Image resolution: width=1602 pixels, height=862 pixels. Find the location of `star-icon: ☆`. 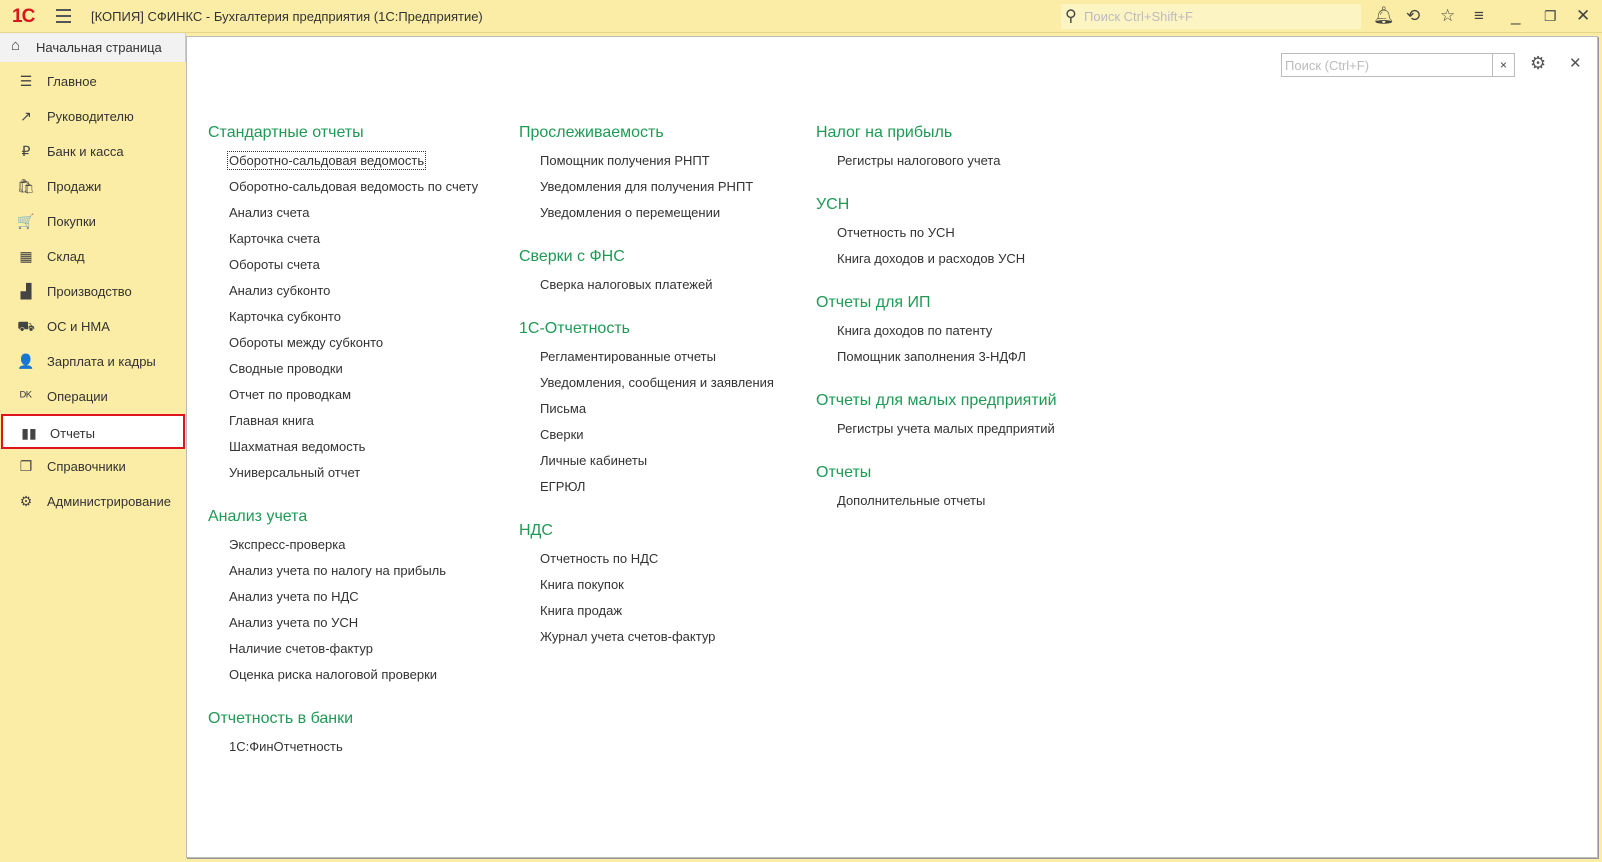

star-icon: ☆ is located at coordinates (1447, 16).